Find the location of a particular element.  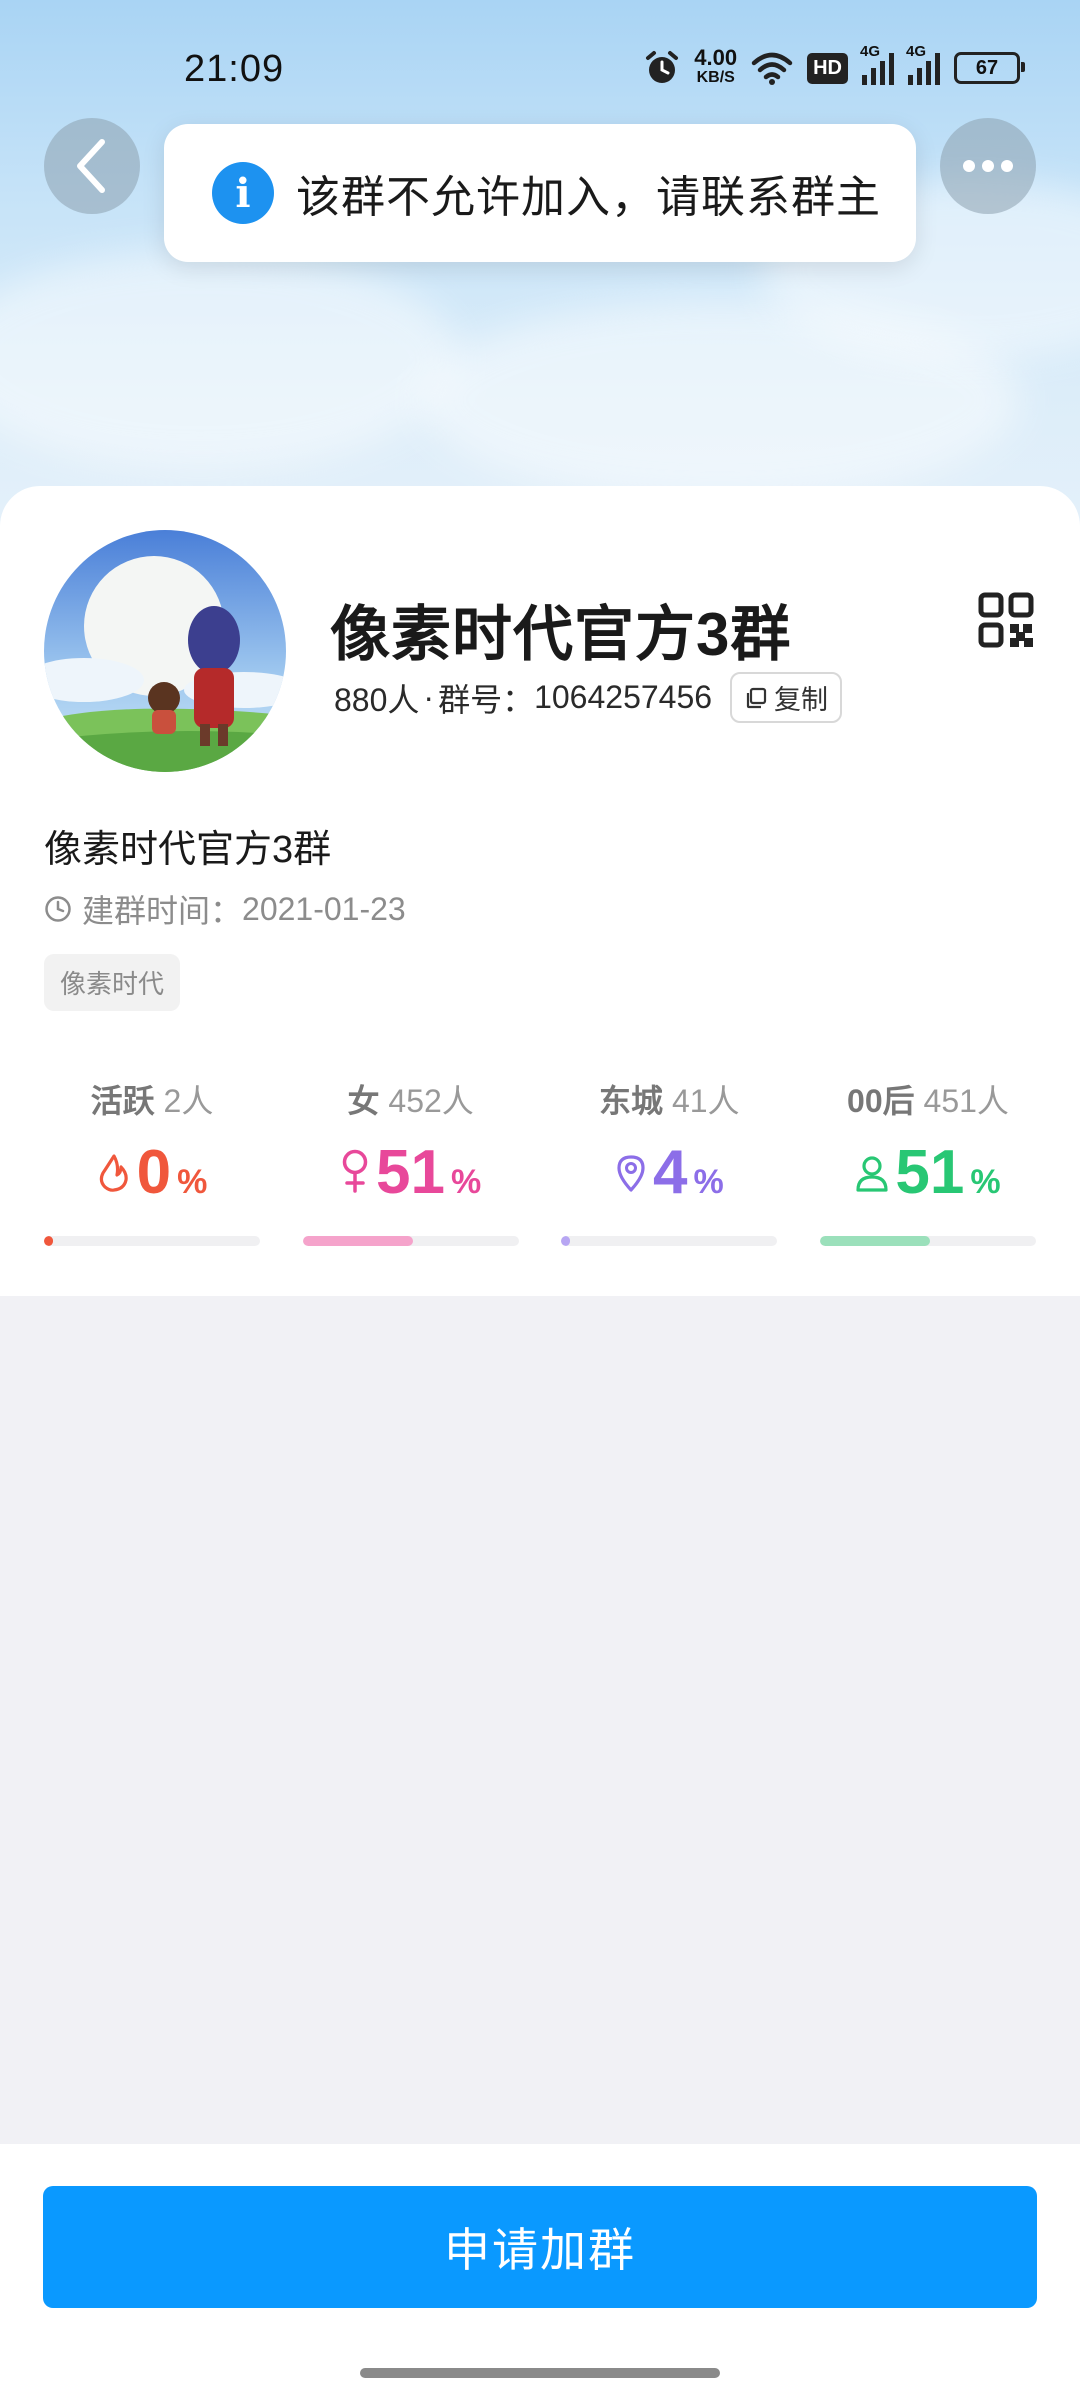

chevron-left-icon is located at coordinates (91, 166).